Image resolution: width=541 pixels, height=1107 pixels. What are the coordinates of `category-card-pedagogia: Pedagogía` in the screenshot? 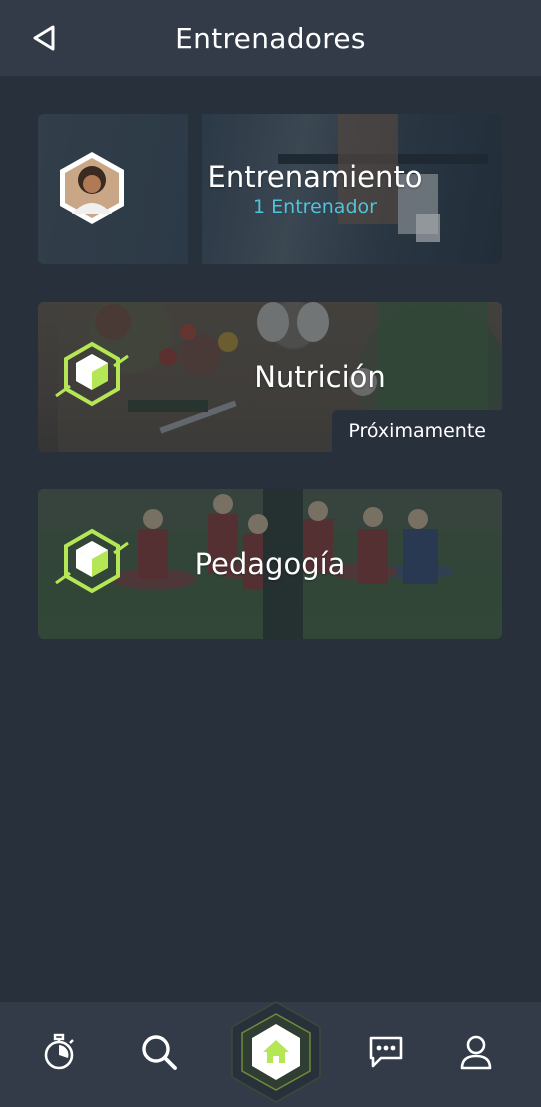 It's located at (270, 564).